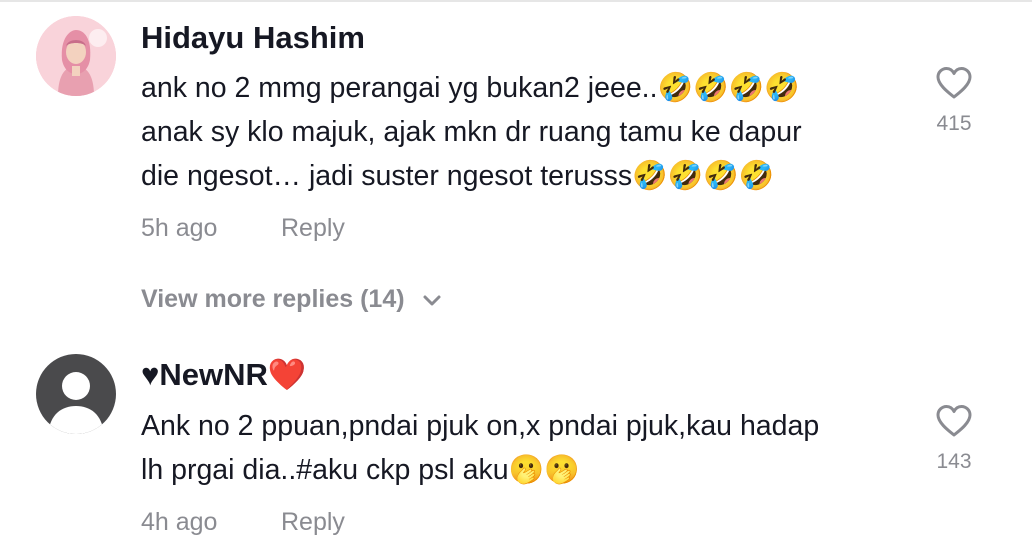  Describe the element at coordinates (954, 123) in the screenshot. I see `like-count: 415` at that location.